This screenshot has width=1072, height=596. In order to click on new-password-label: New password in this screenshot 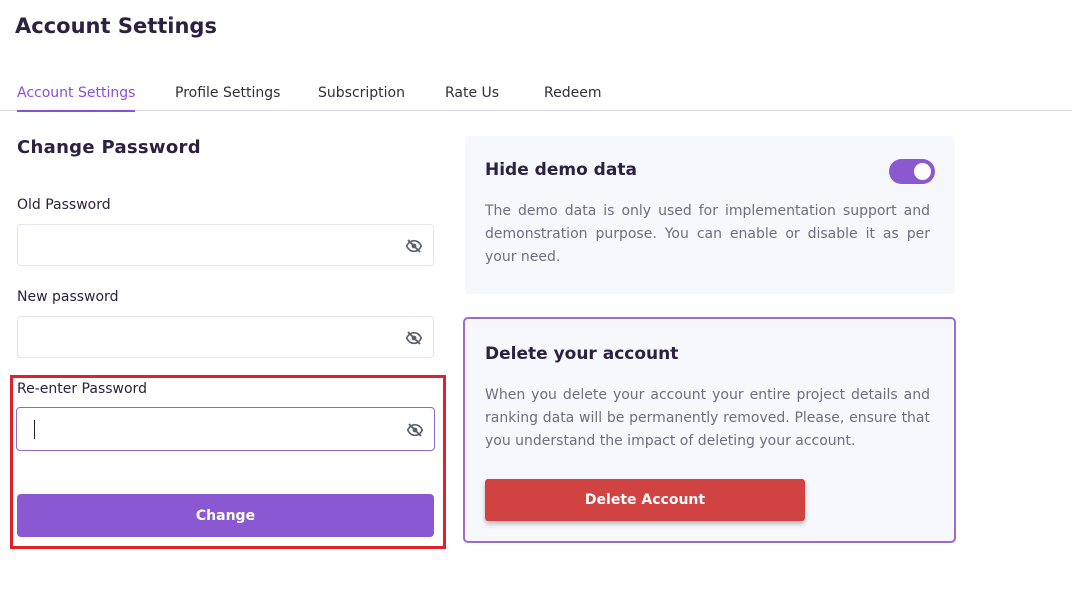, I will do `click(68, 297)`.